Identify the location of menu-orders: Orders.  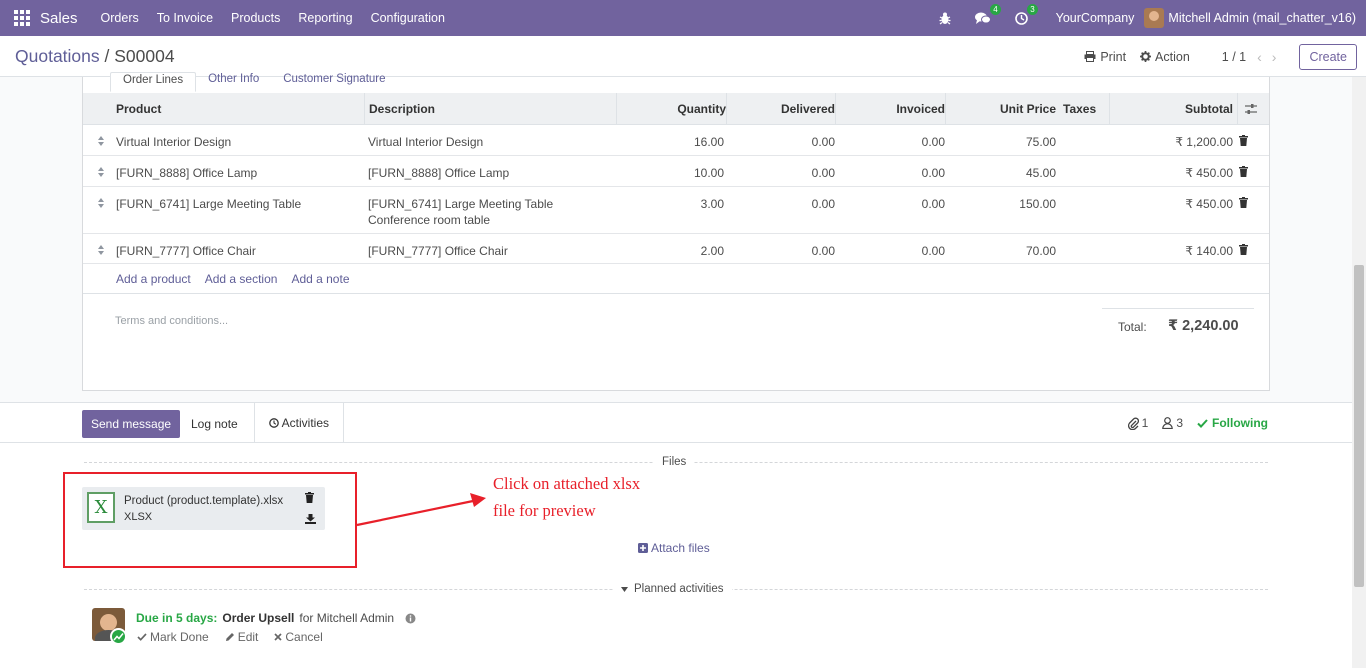
(120, 18).